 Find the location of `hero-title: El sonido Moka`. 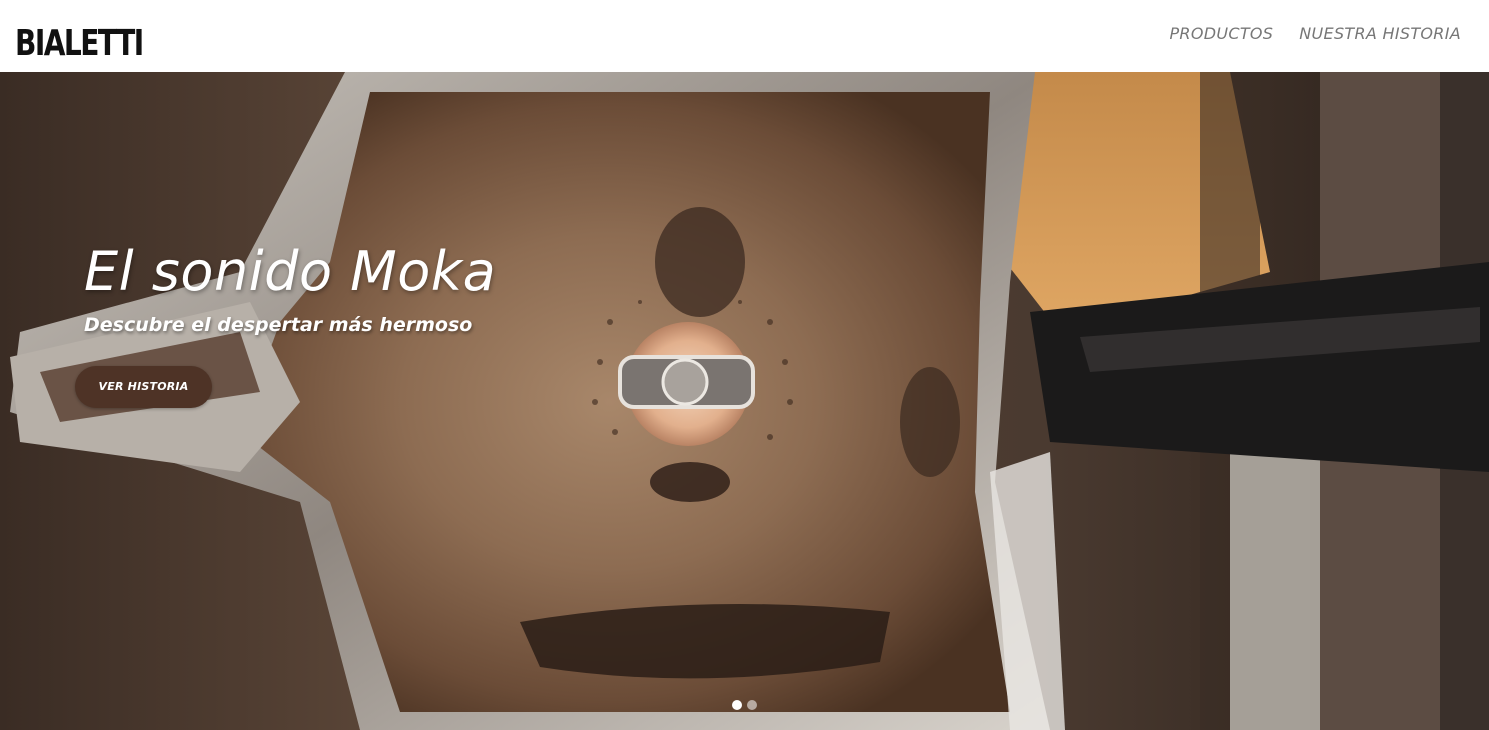

hero-title: El sonido Moka is located at coordinates (290, 271).